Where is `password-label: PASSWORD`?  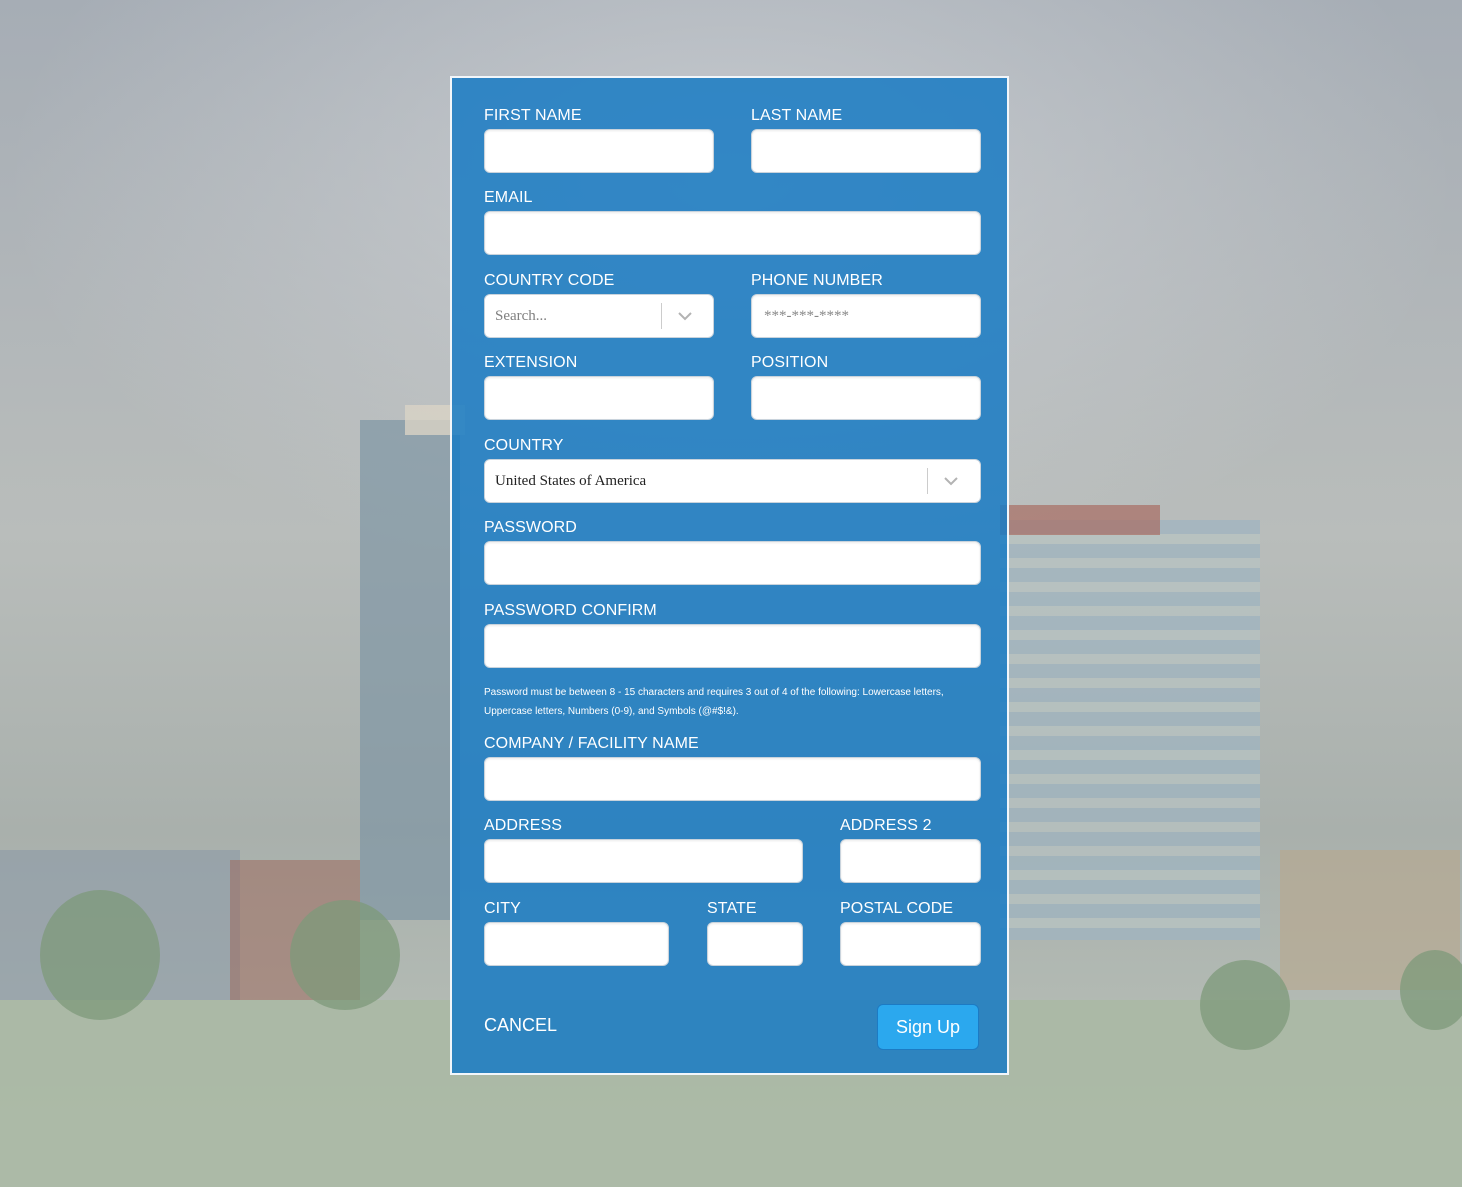
password-label: PASSWORD is located at coordinates (530, 527).